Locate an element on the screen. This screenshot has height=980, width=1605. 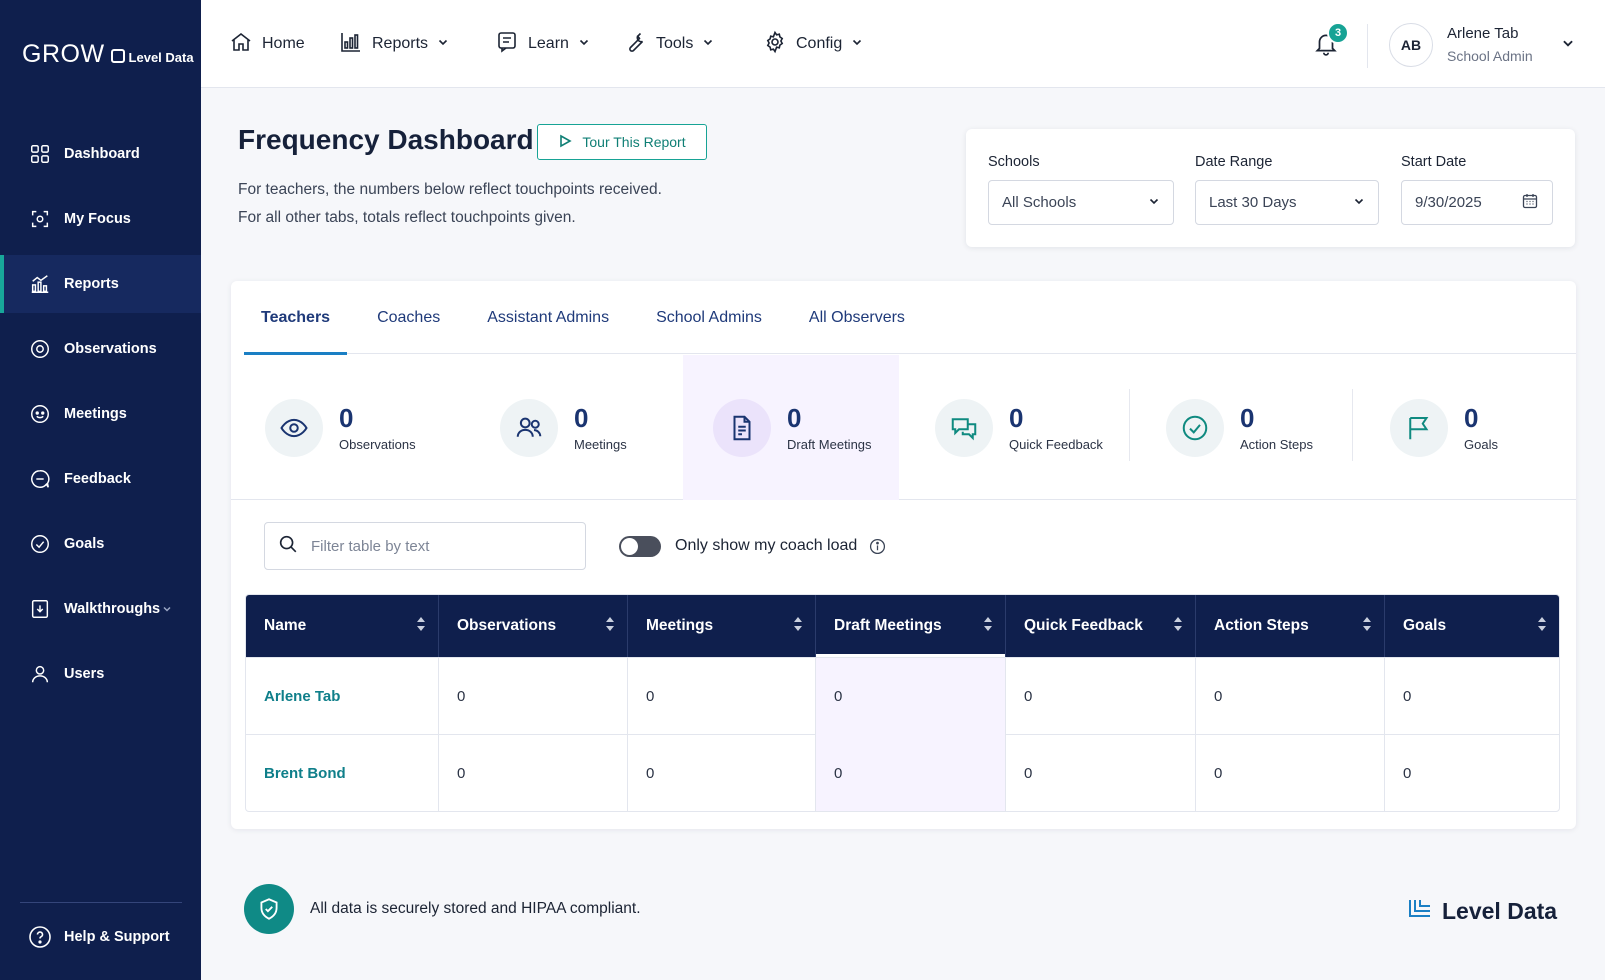
tab-coaches: Coaches is located at coordinates (408, 317).